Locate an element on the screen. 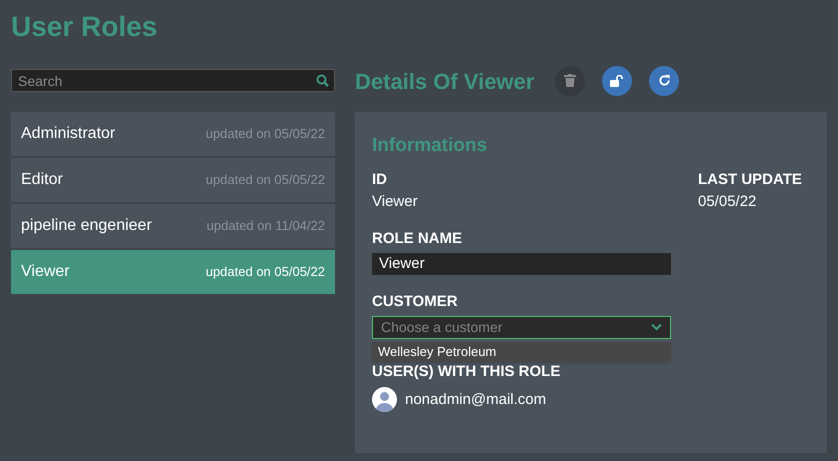  role-list-item: Editor updated on 05/05/22 is located at coordinates (173, 180).